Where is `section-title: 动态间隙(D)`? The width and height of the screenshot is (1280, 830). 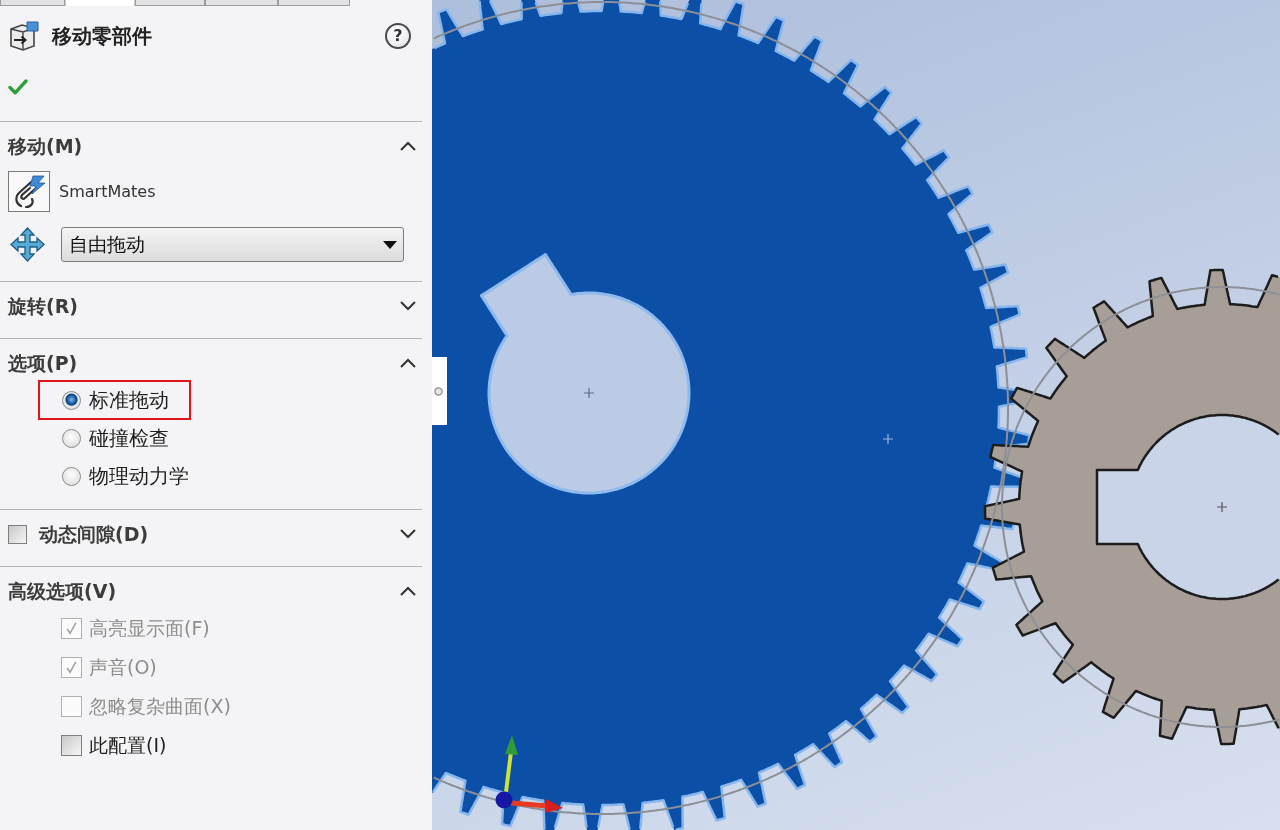
section-title: 动态间隙(D) is located at coordinates (94, 534).